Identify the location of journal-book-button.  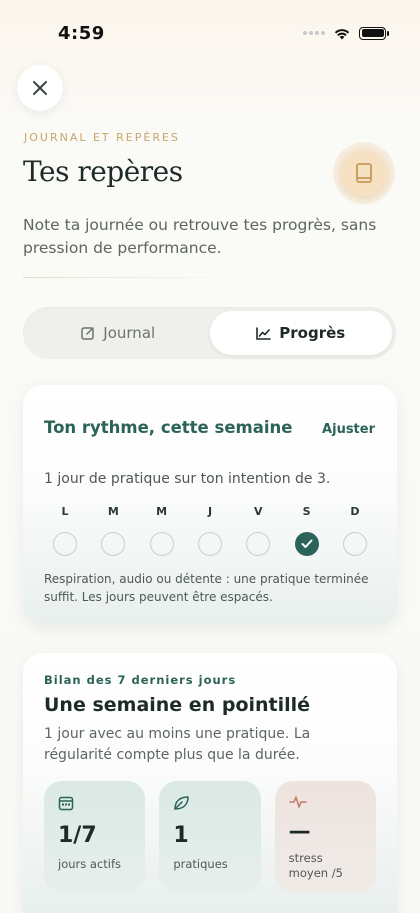
(364, 173).